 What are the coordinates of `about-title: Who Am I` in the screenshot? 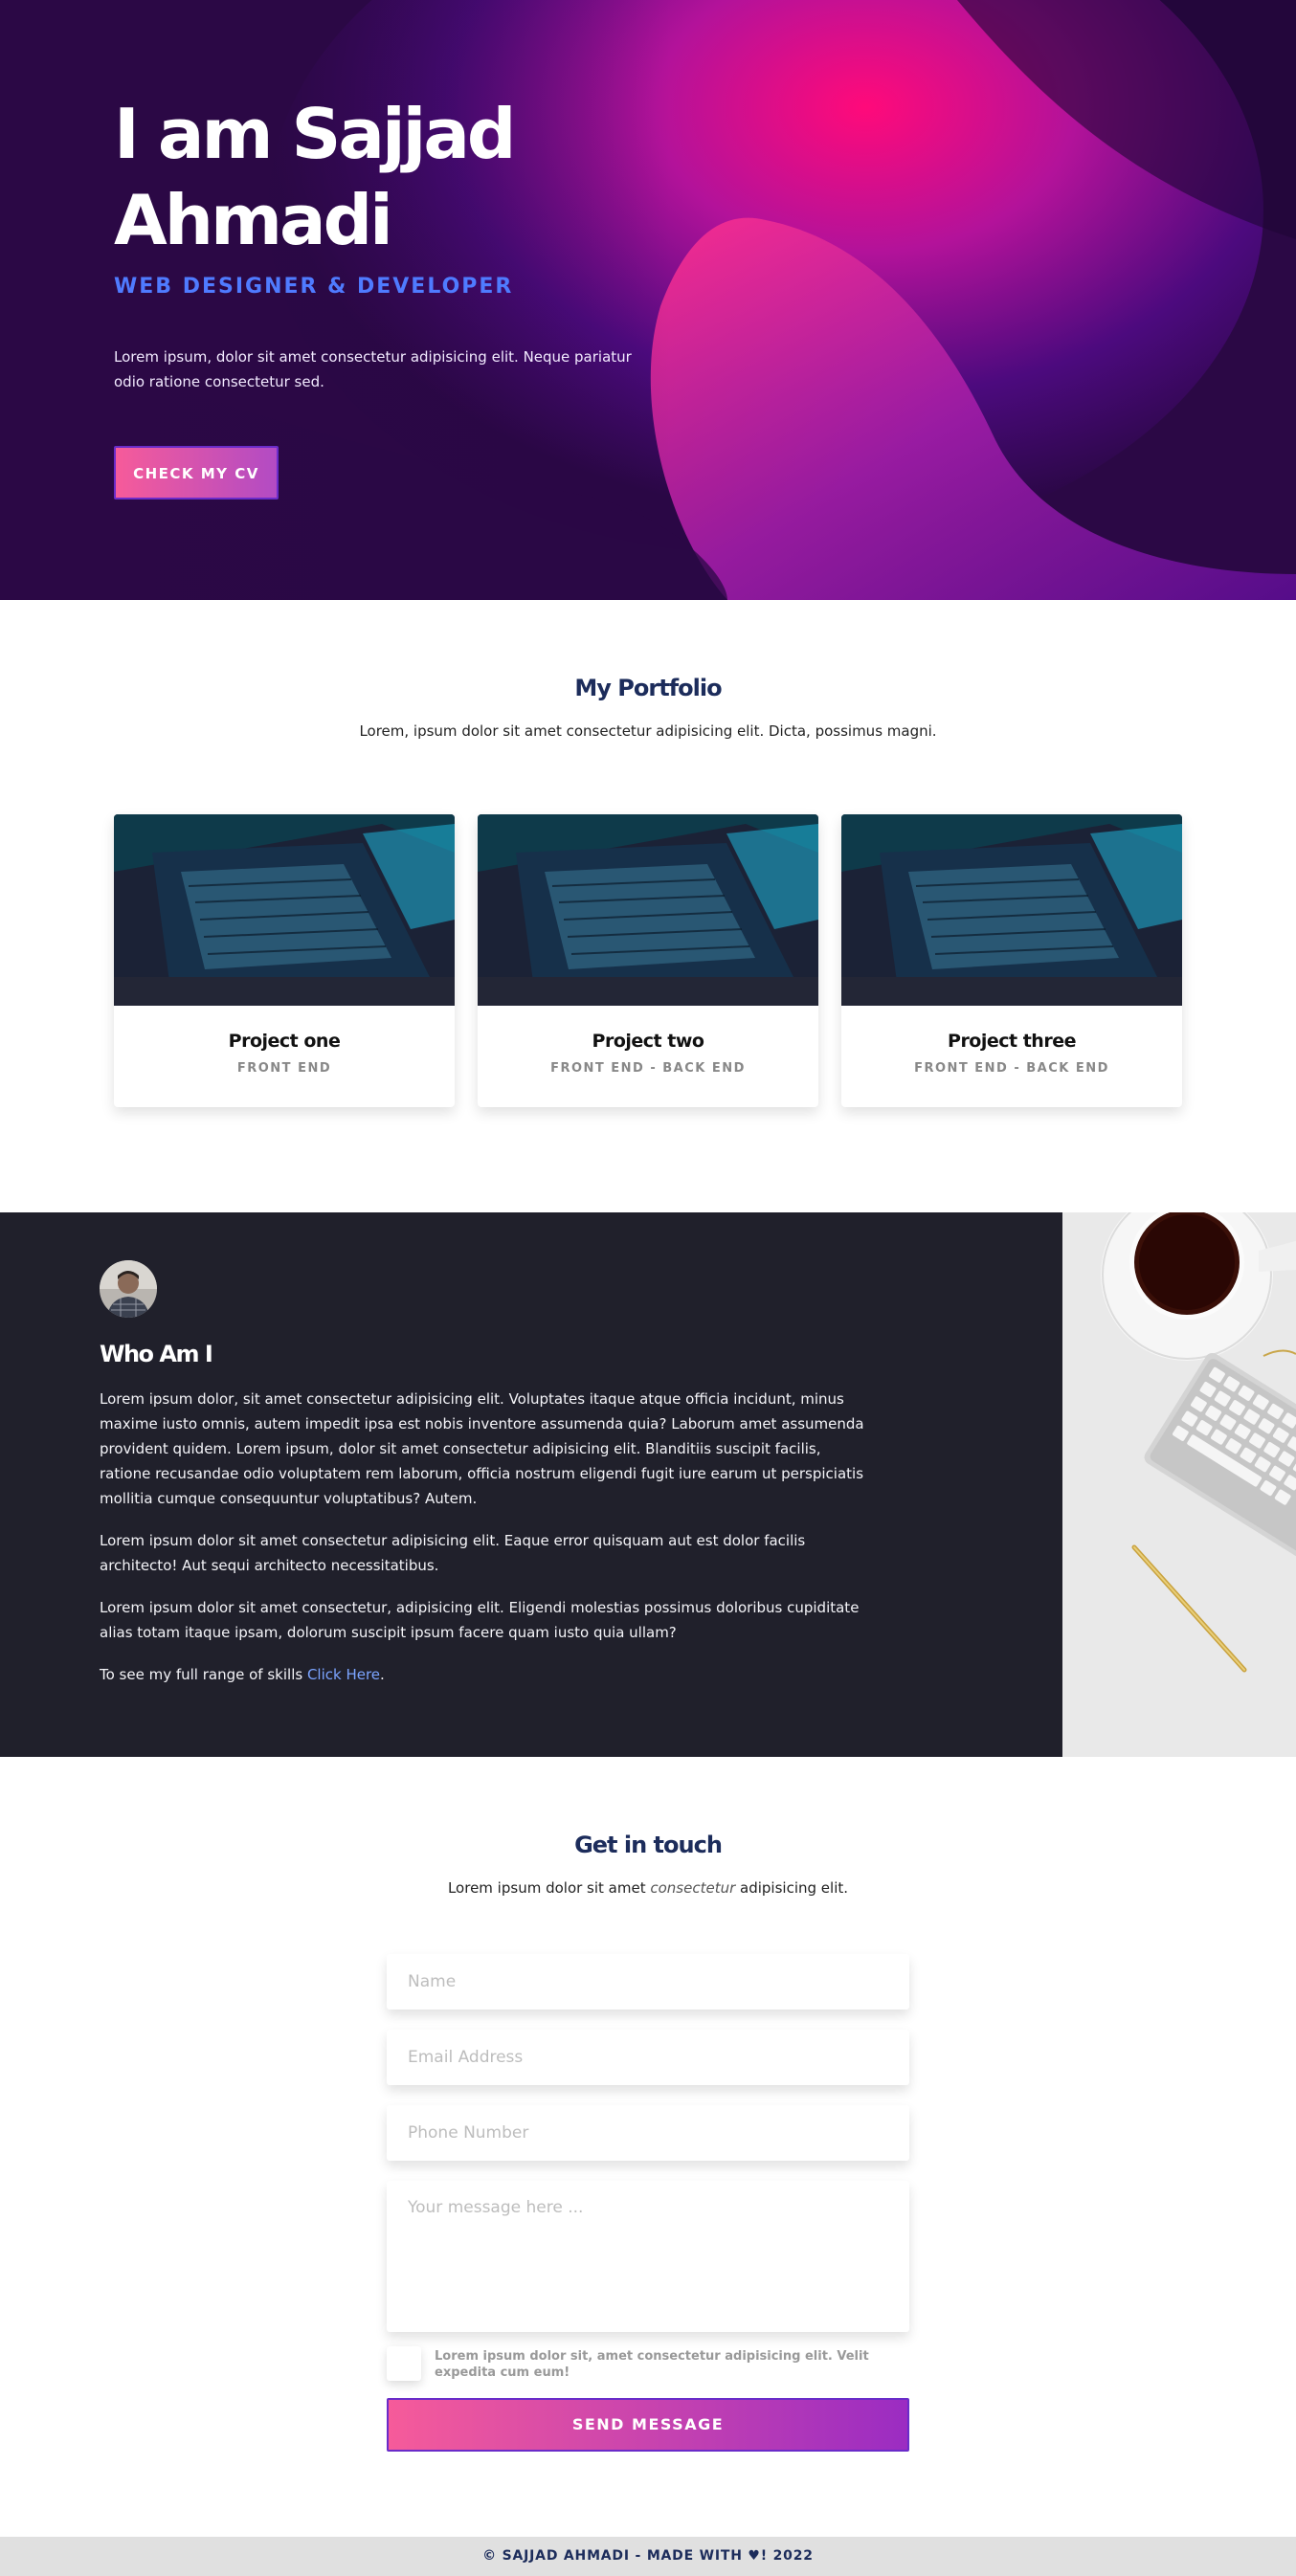 It's located at (156, 1354).